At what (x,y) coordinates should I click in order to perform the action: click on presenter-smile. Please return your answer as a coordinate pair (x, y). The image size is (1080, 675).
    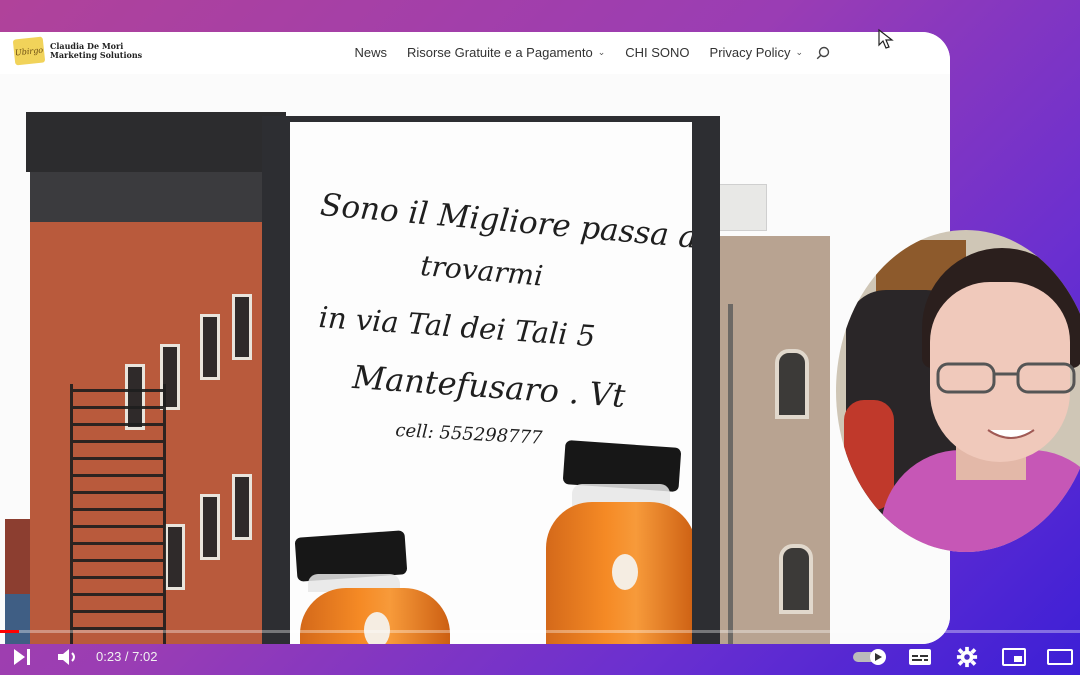
    Looking at the image, I should click on (1011, 434).